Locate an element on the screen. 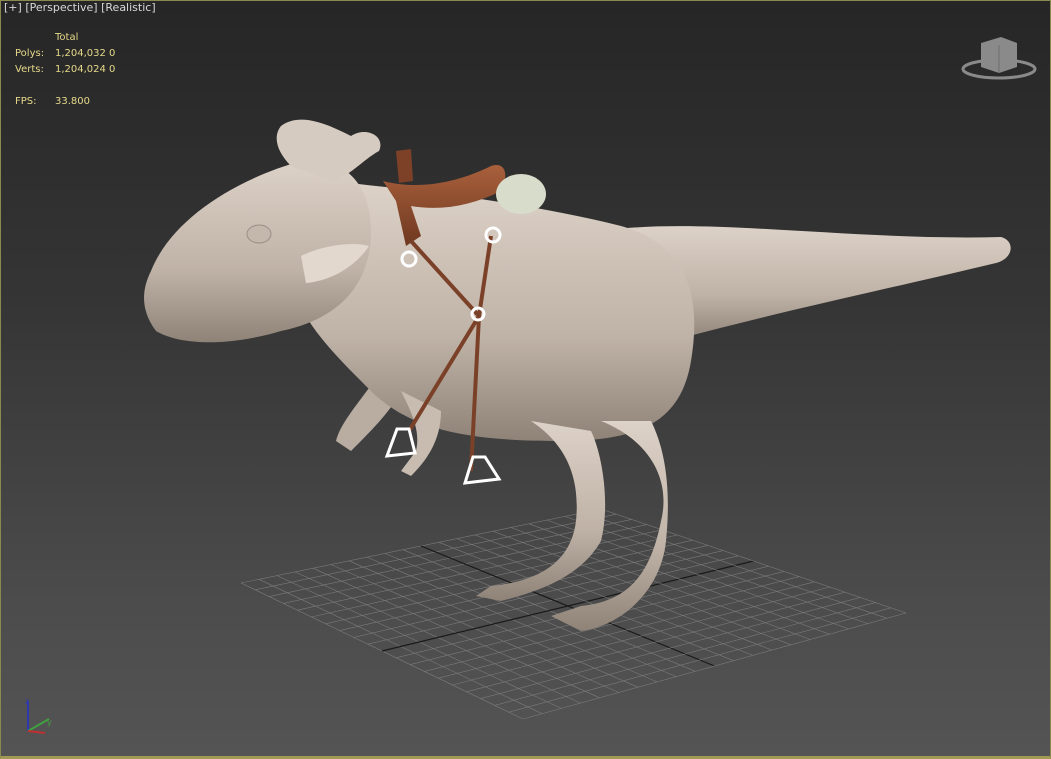 This screenshot has width=1051, height=759. viewport-menu-plus: [+] is located at coordinates (13, 7).